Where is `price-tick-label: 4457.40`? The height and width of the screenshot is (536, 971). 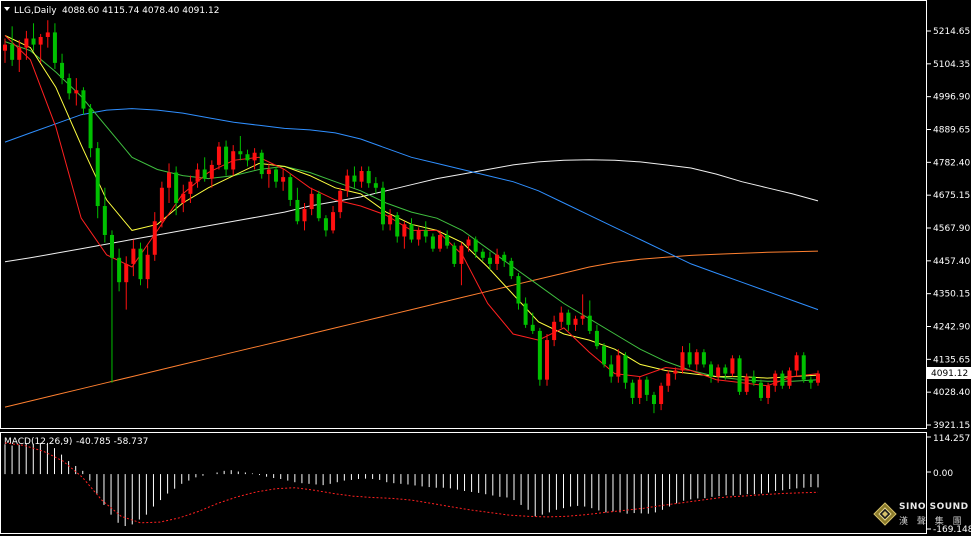 price-tick-label: 4457.40 is located at coordinates (951, 262).